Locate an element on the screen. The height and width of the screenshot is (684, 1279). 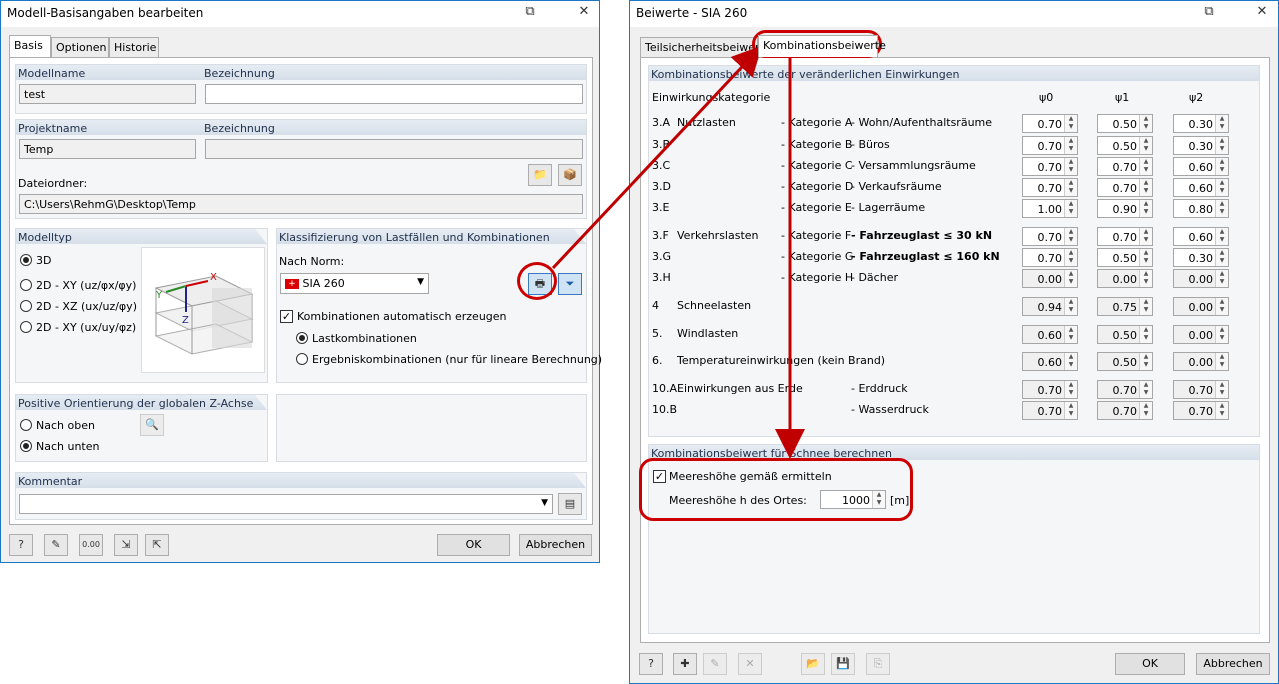
units-icon: 0.00 is located at coordinates (91, 545).